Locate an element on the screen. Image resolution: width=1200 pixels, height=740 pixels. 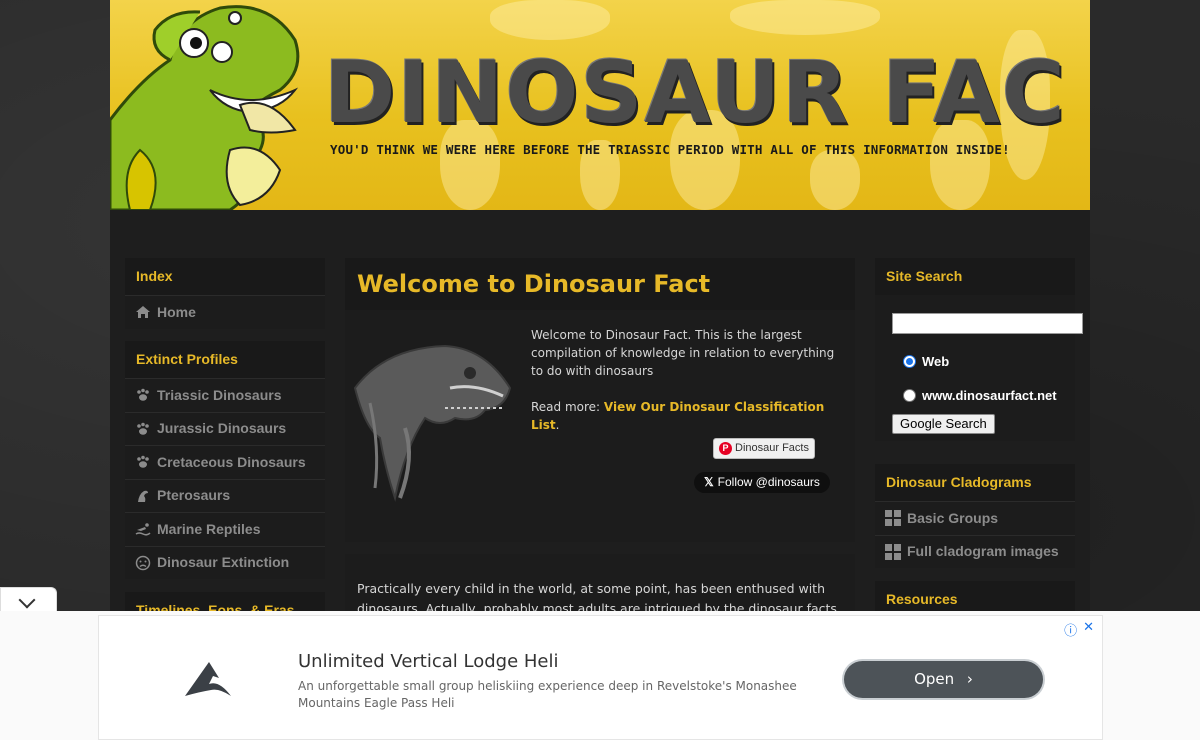
nav-item-marine-reptiles: Marine Reptiles is located at coordinates (225, 529).